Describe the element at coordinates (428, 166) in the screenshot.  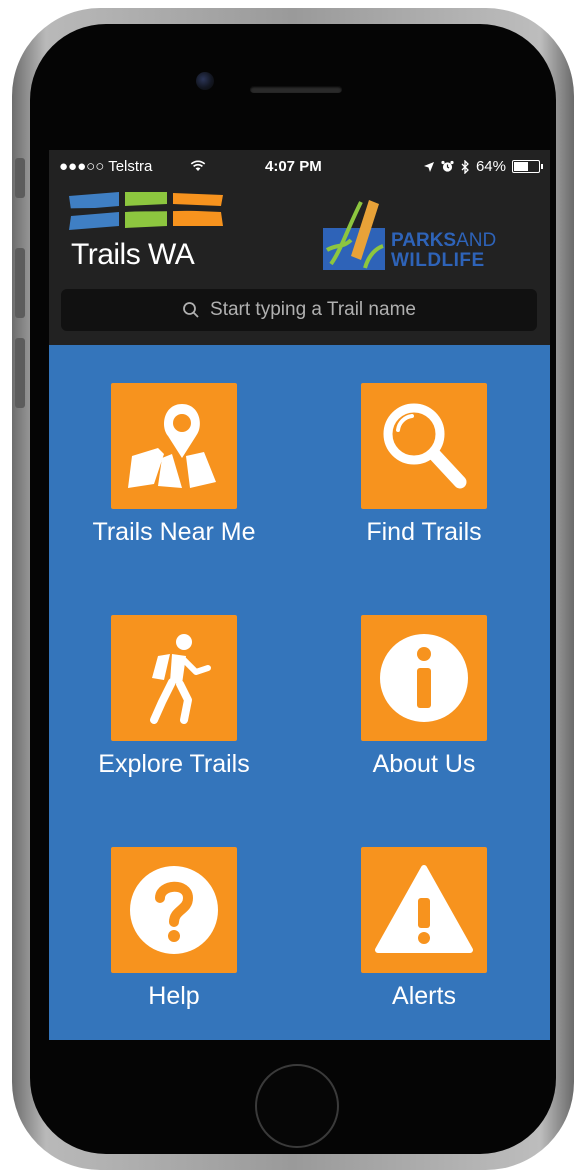
I see `location-arrow-icon` at that location.